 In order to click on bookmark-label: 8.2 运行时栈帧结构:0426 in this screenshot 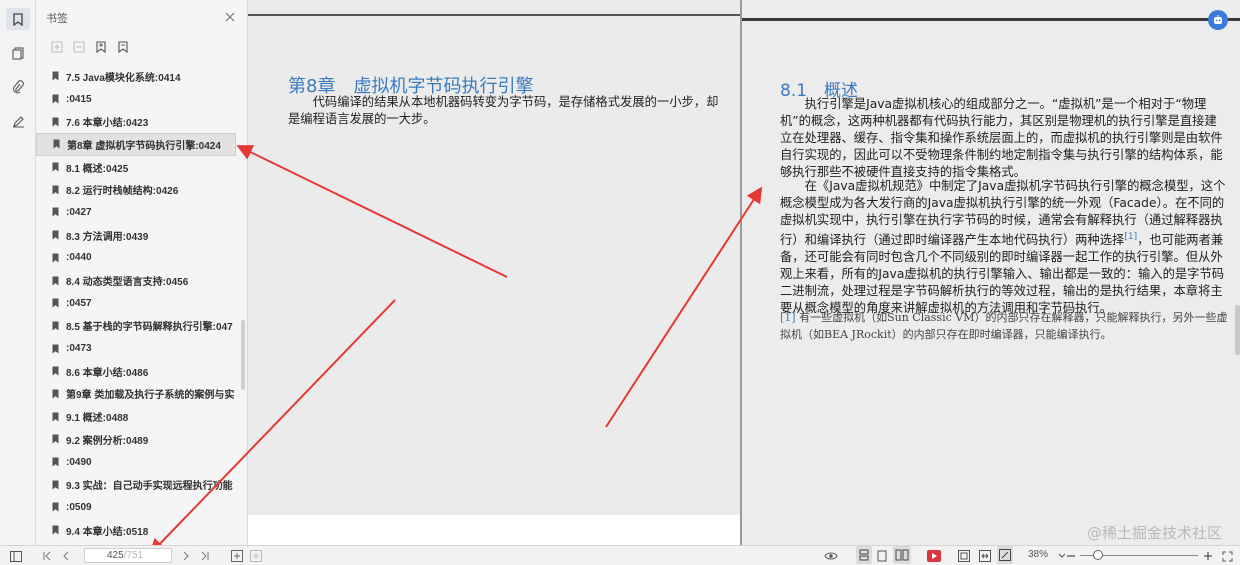, I will do `click(122, 192)`.